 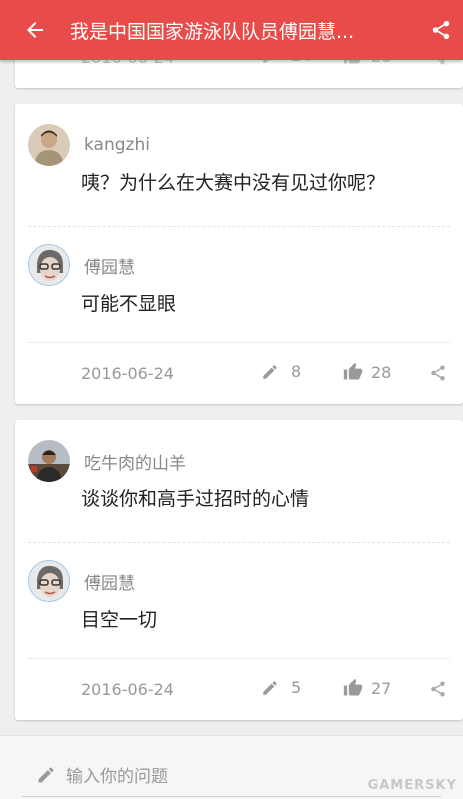 I want to click on like-count: 27, so click(x=367, y=688).